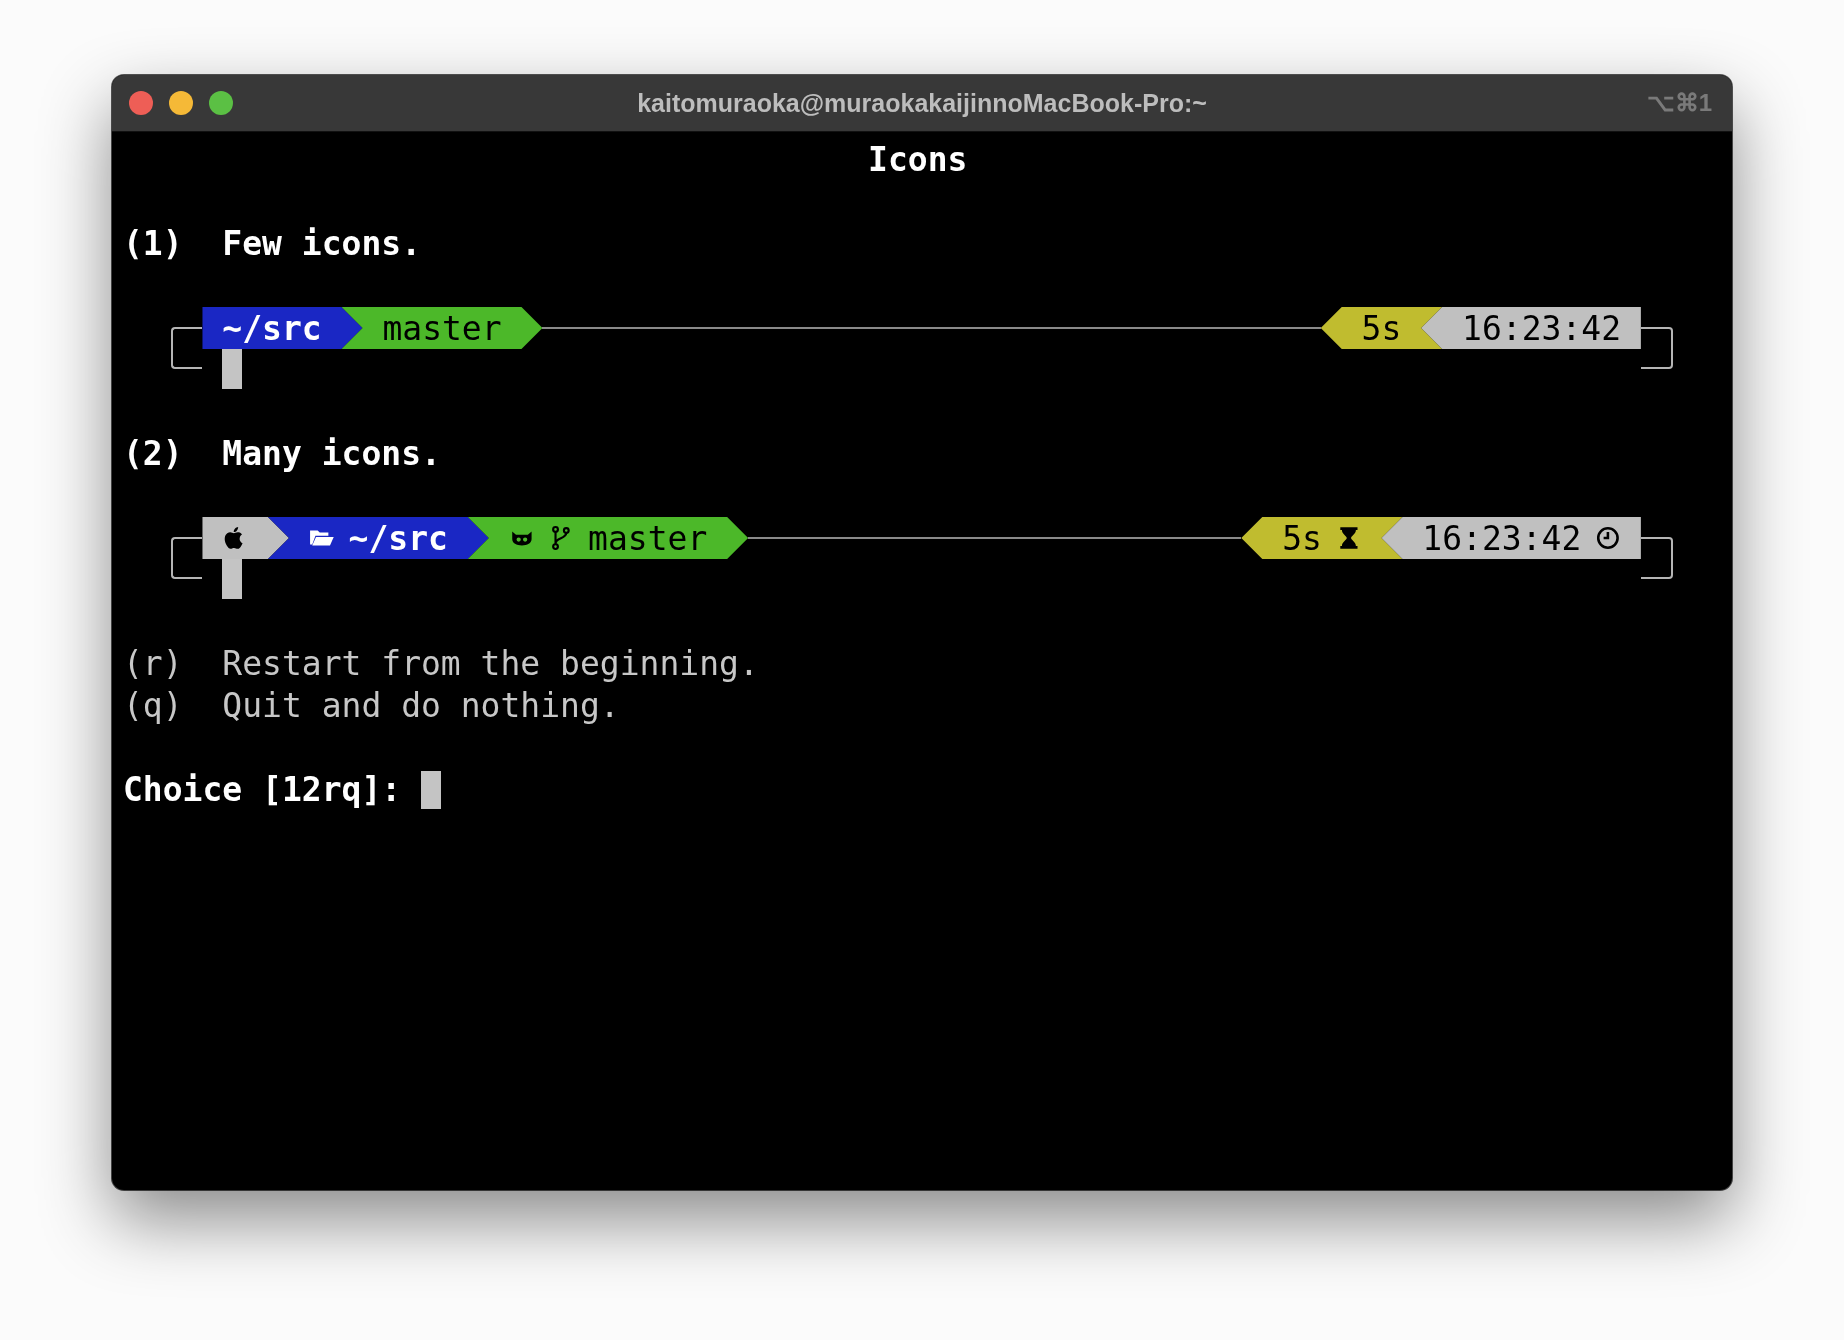 The width and height of the screenshot is (1844, 1340). I want to click on input-prompt: Choice [12rq]:, so click(262, 790).